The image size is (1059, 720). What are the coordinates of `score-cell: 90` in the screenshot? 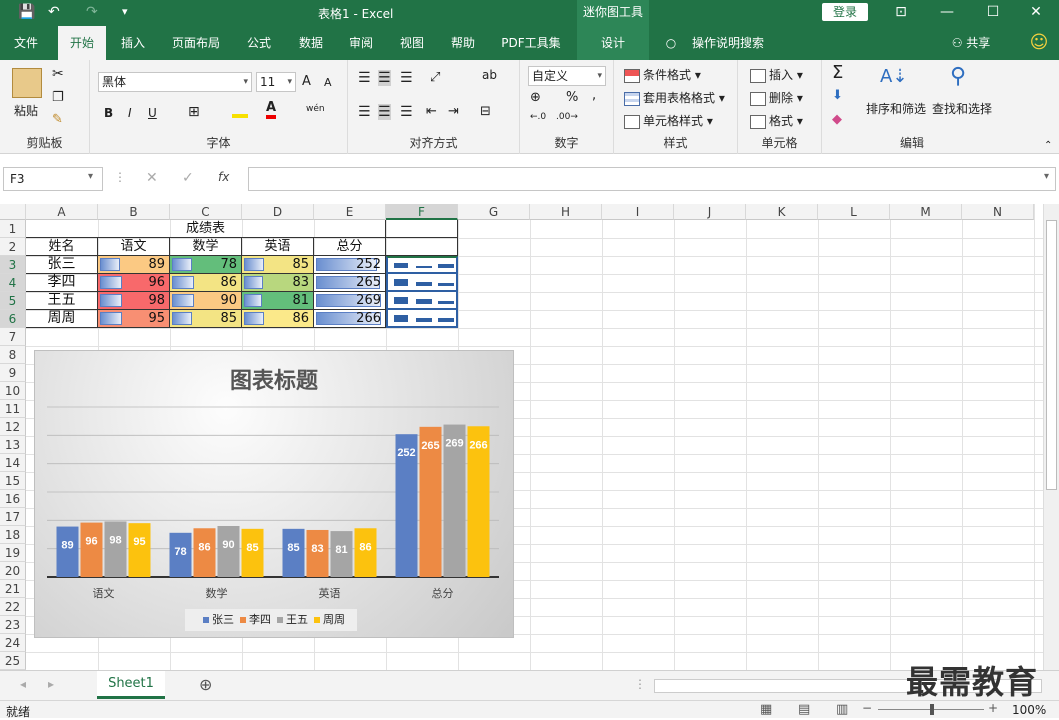 It's located at (206, 301).